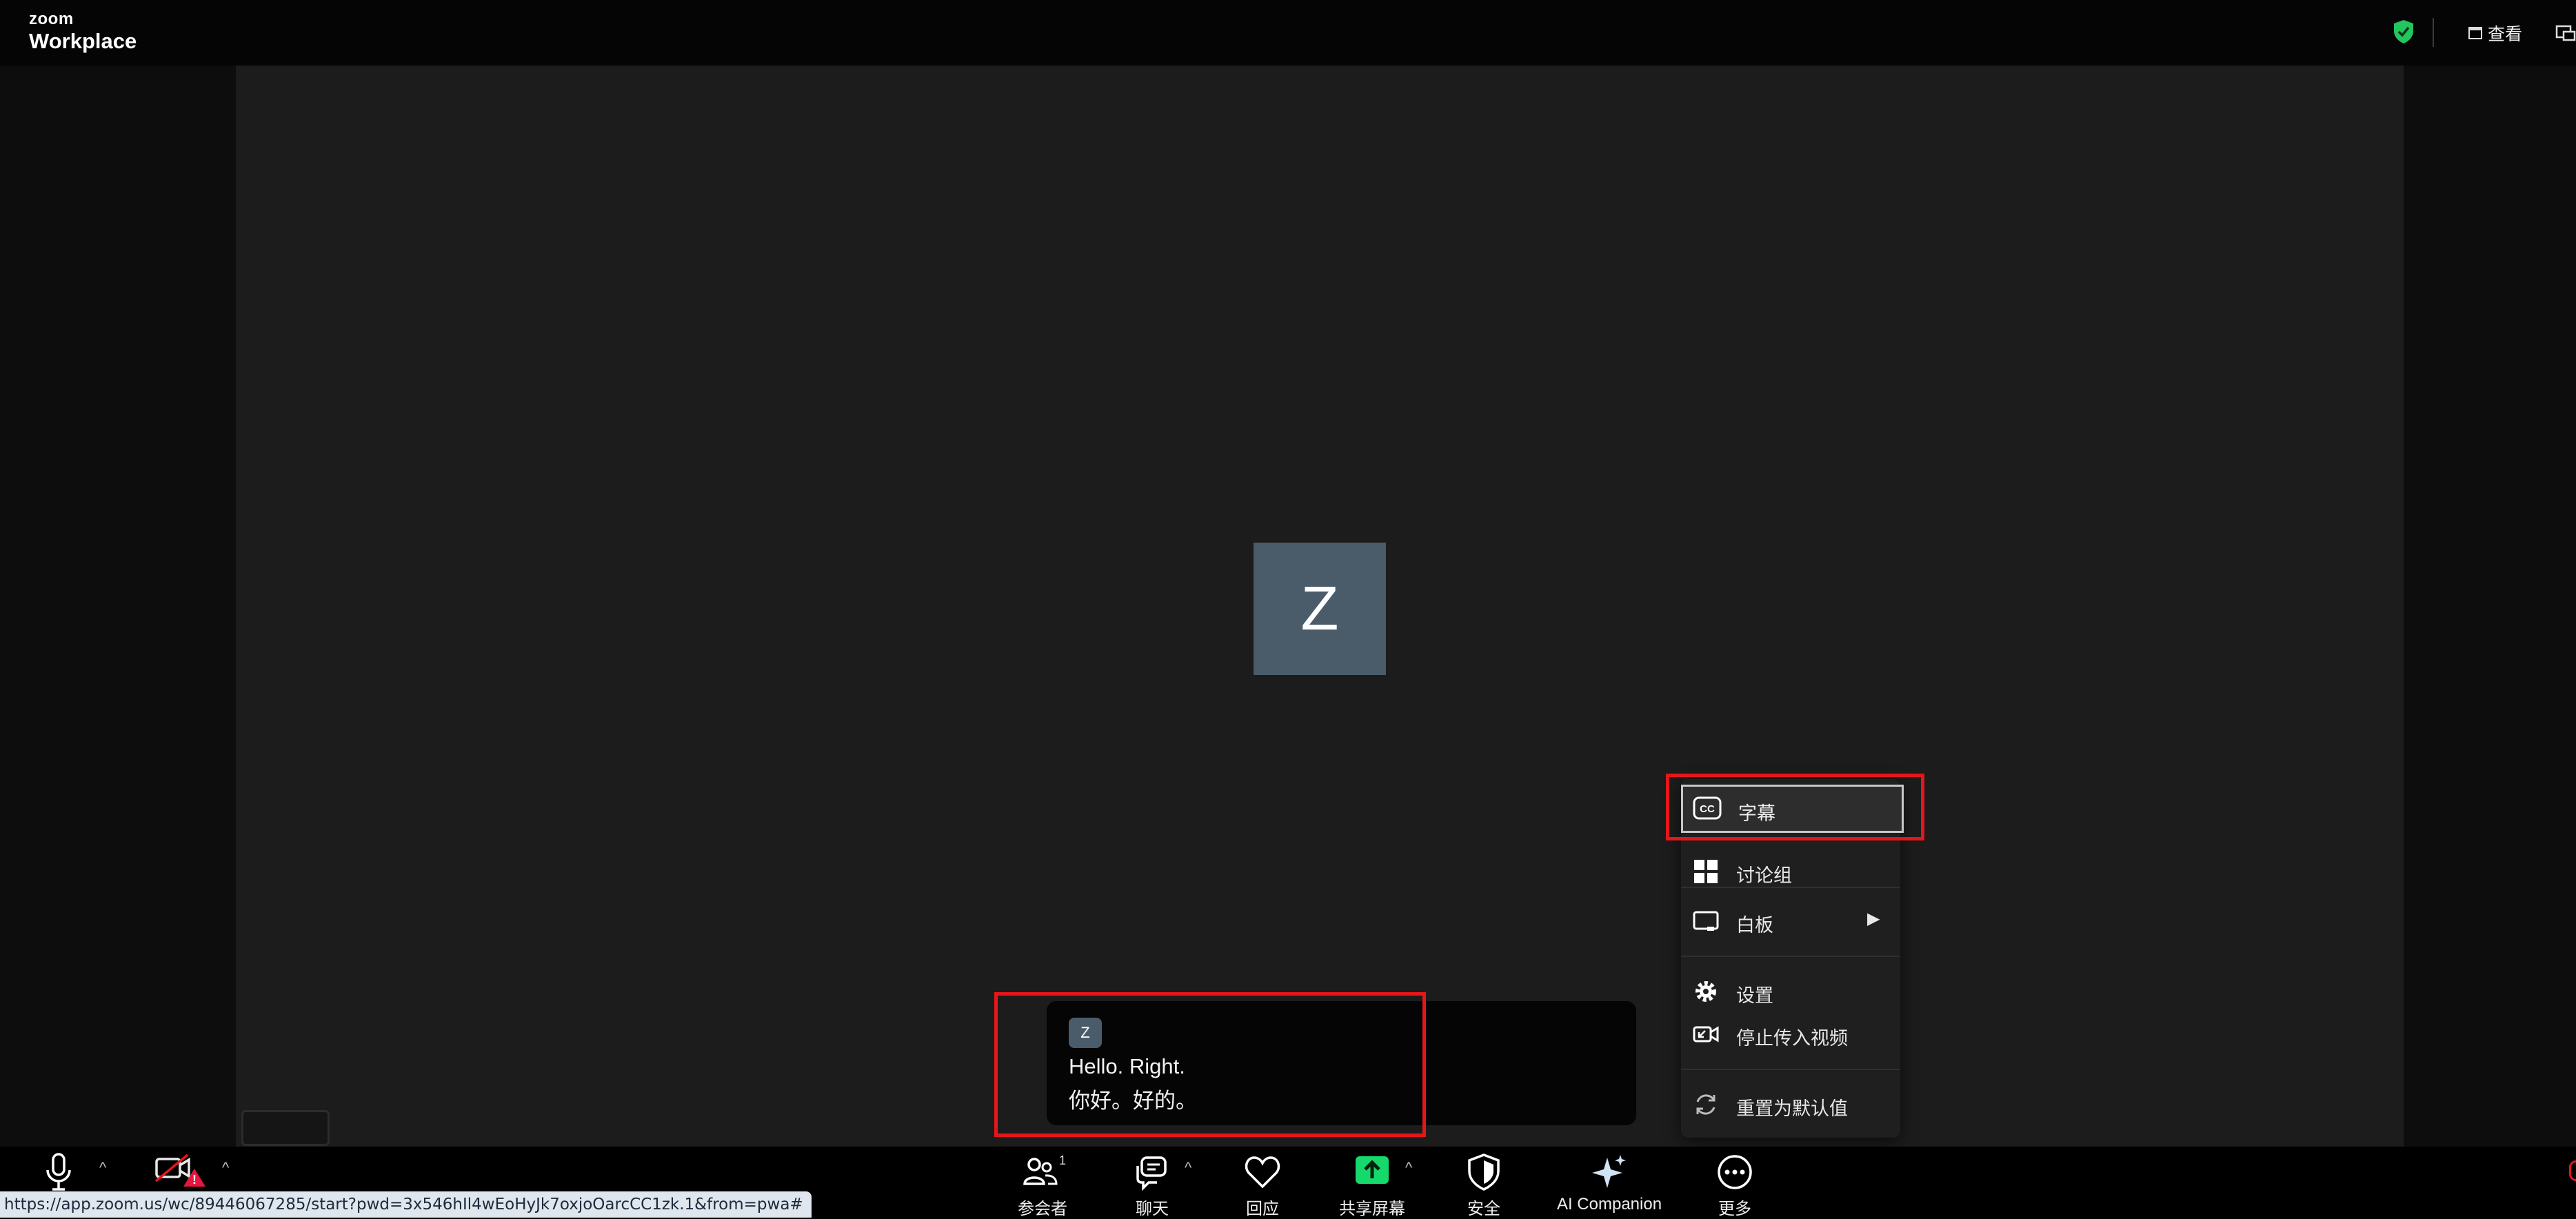  What do you see at coordinates (1262, 1172) in the screenshot?
I see `heart-icon` at bounding box center [1262, 1172].